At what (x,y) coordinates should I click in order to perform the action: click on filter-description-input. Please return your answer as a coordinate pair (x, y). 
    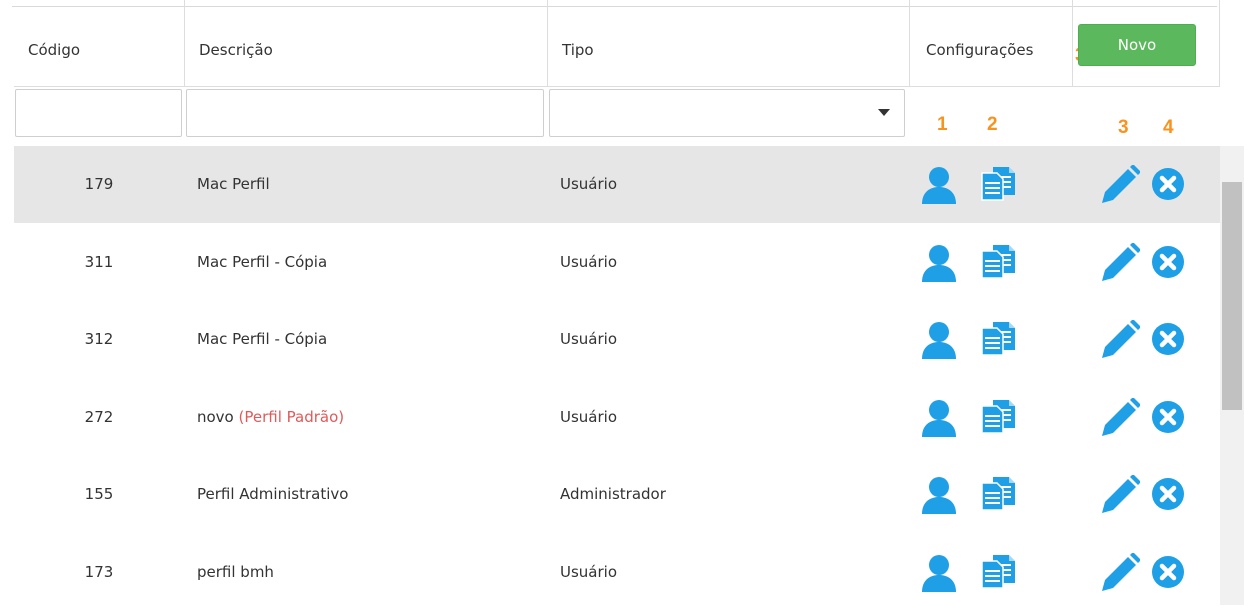
    Looking at the image, I should click on (365, 113).